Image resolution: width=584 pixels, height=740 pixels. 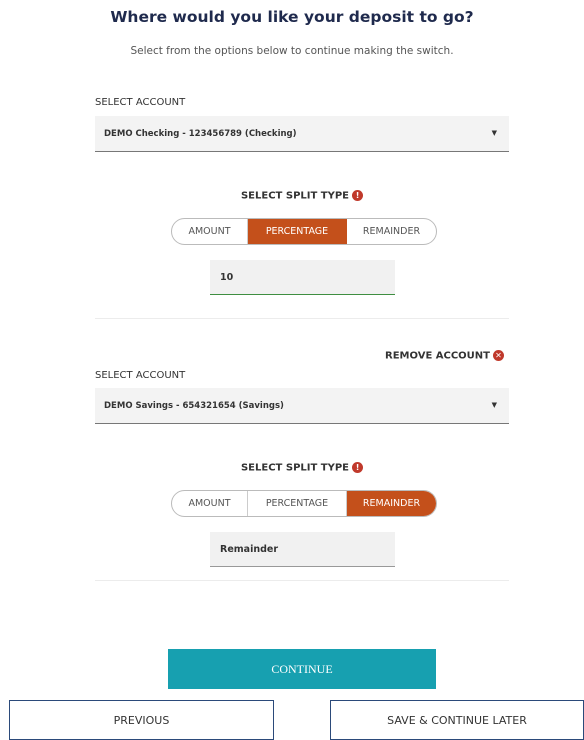 What do you see at coordinates (292, 17) in the screenshot?
I see `page-title: Where would you like your deposit to go?` at bounding box center [292, 17].